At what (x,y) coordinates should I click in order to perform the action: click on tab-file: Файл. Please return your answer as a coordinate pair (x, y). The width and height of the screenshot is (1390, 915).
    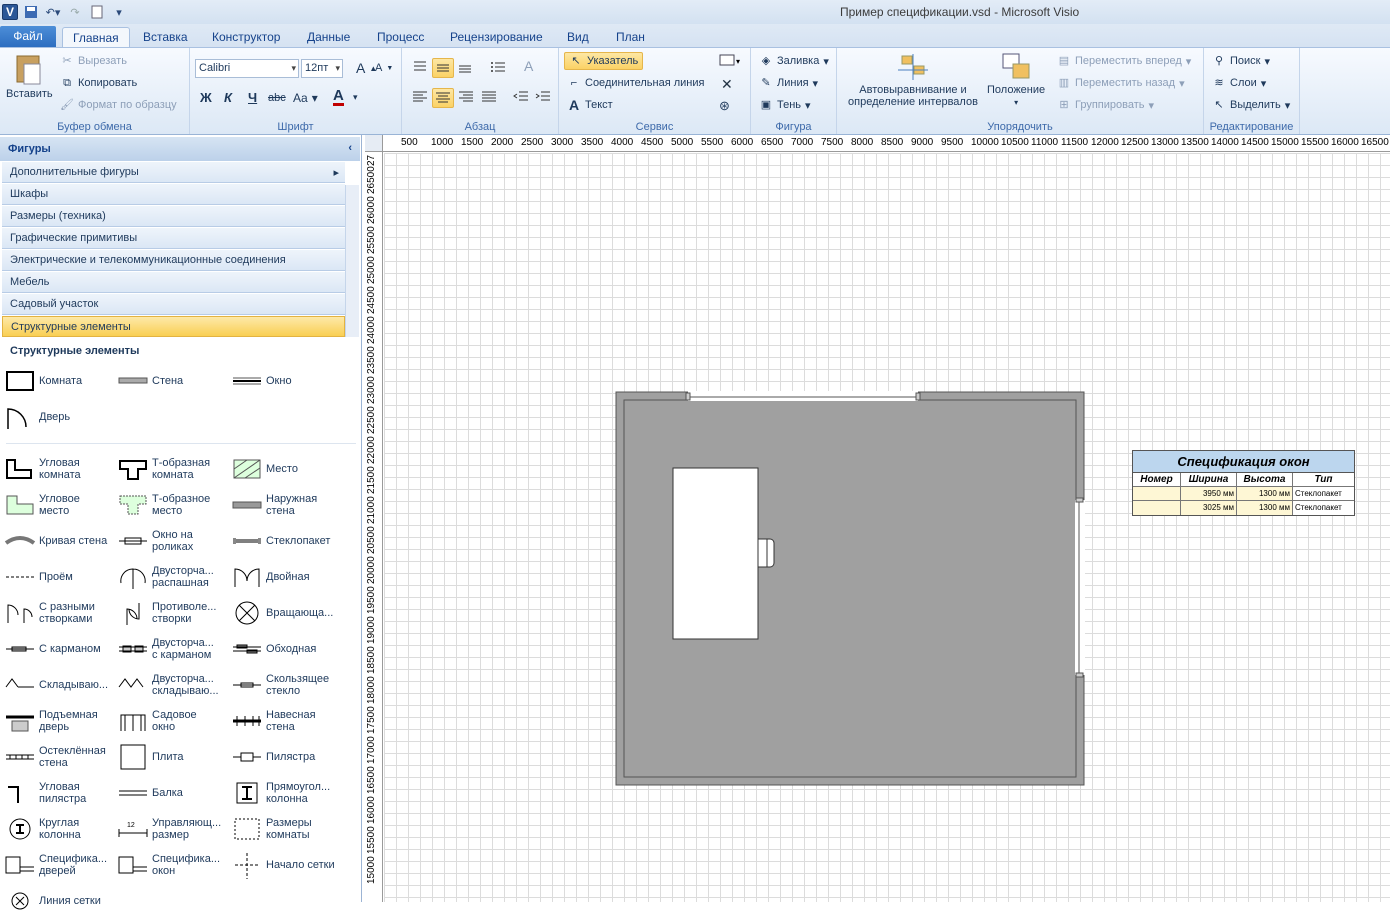
    Looking at the image, I should click on (28, 37).